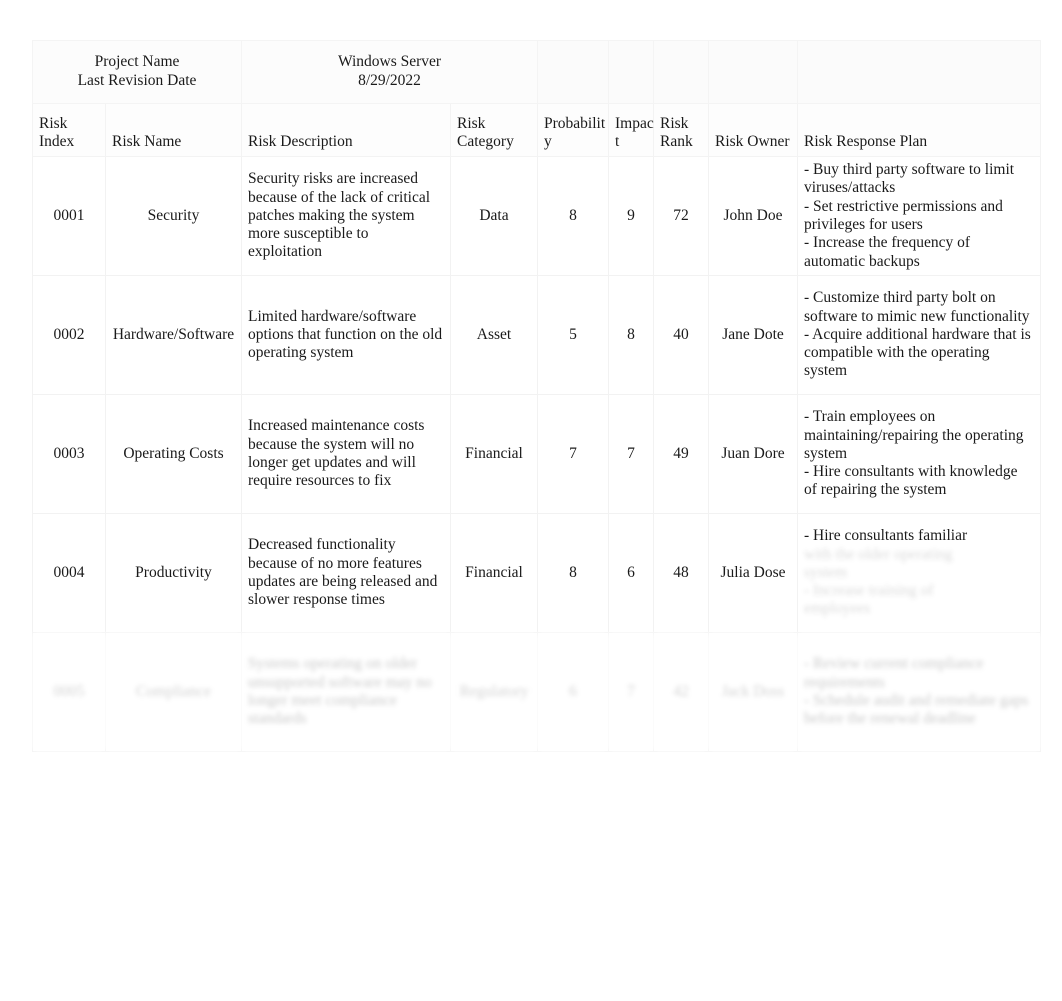  What do you see at coordinates (494, 130) in the screenshot?
I see `column-header-risk-category: Risk Category` at bounding box center [494, 130].